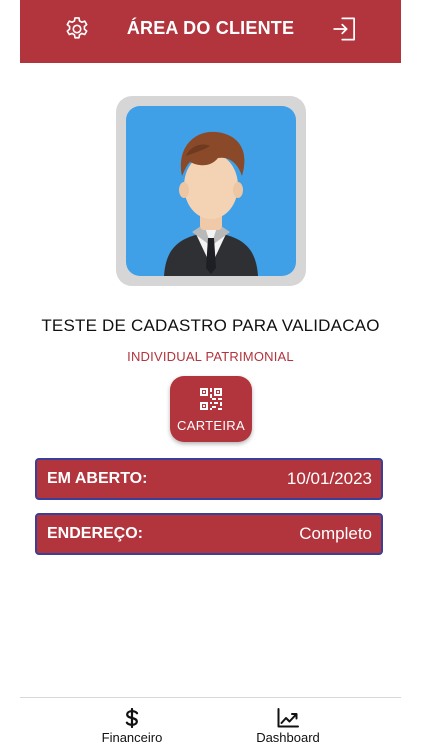 Image resolution: width=422 pixels, height=750 pixels. What do you see at coordinates (209, 479) in the screenshot?
I see `open-balance-row: EM ABERTO: 10/01/2023` at bounding box center [209, 479].